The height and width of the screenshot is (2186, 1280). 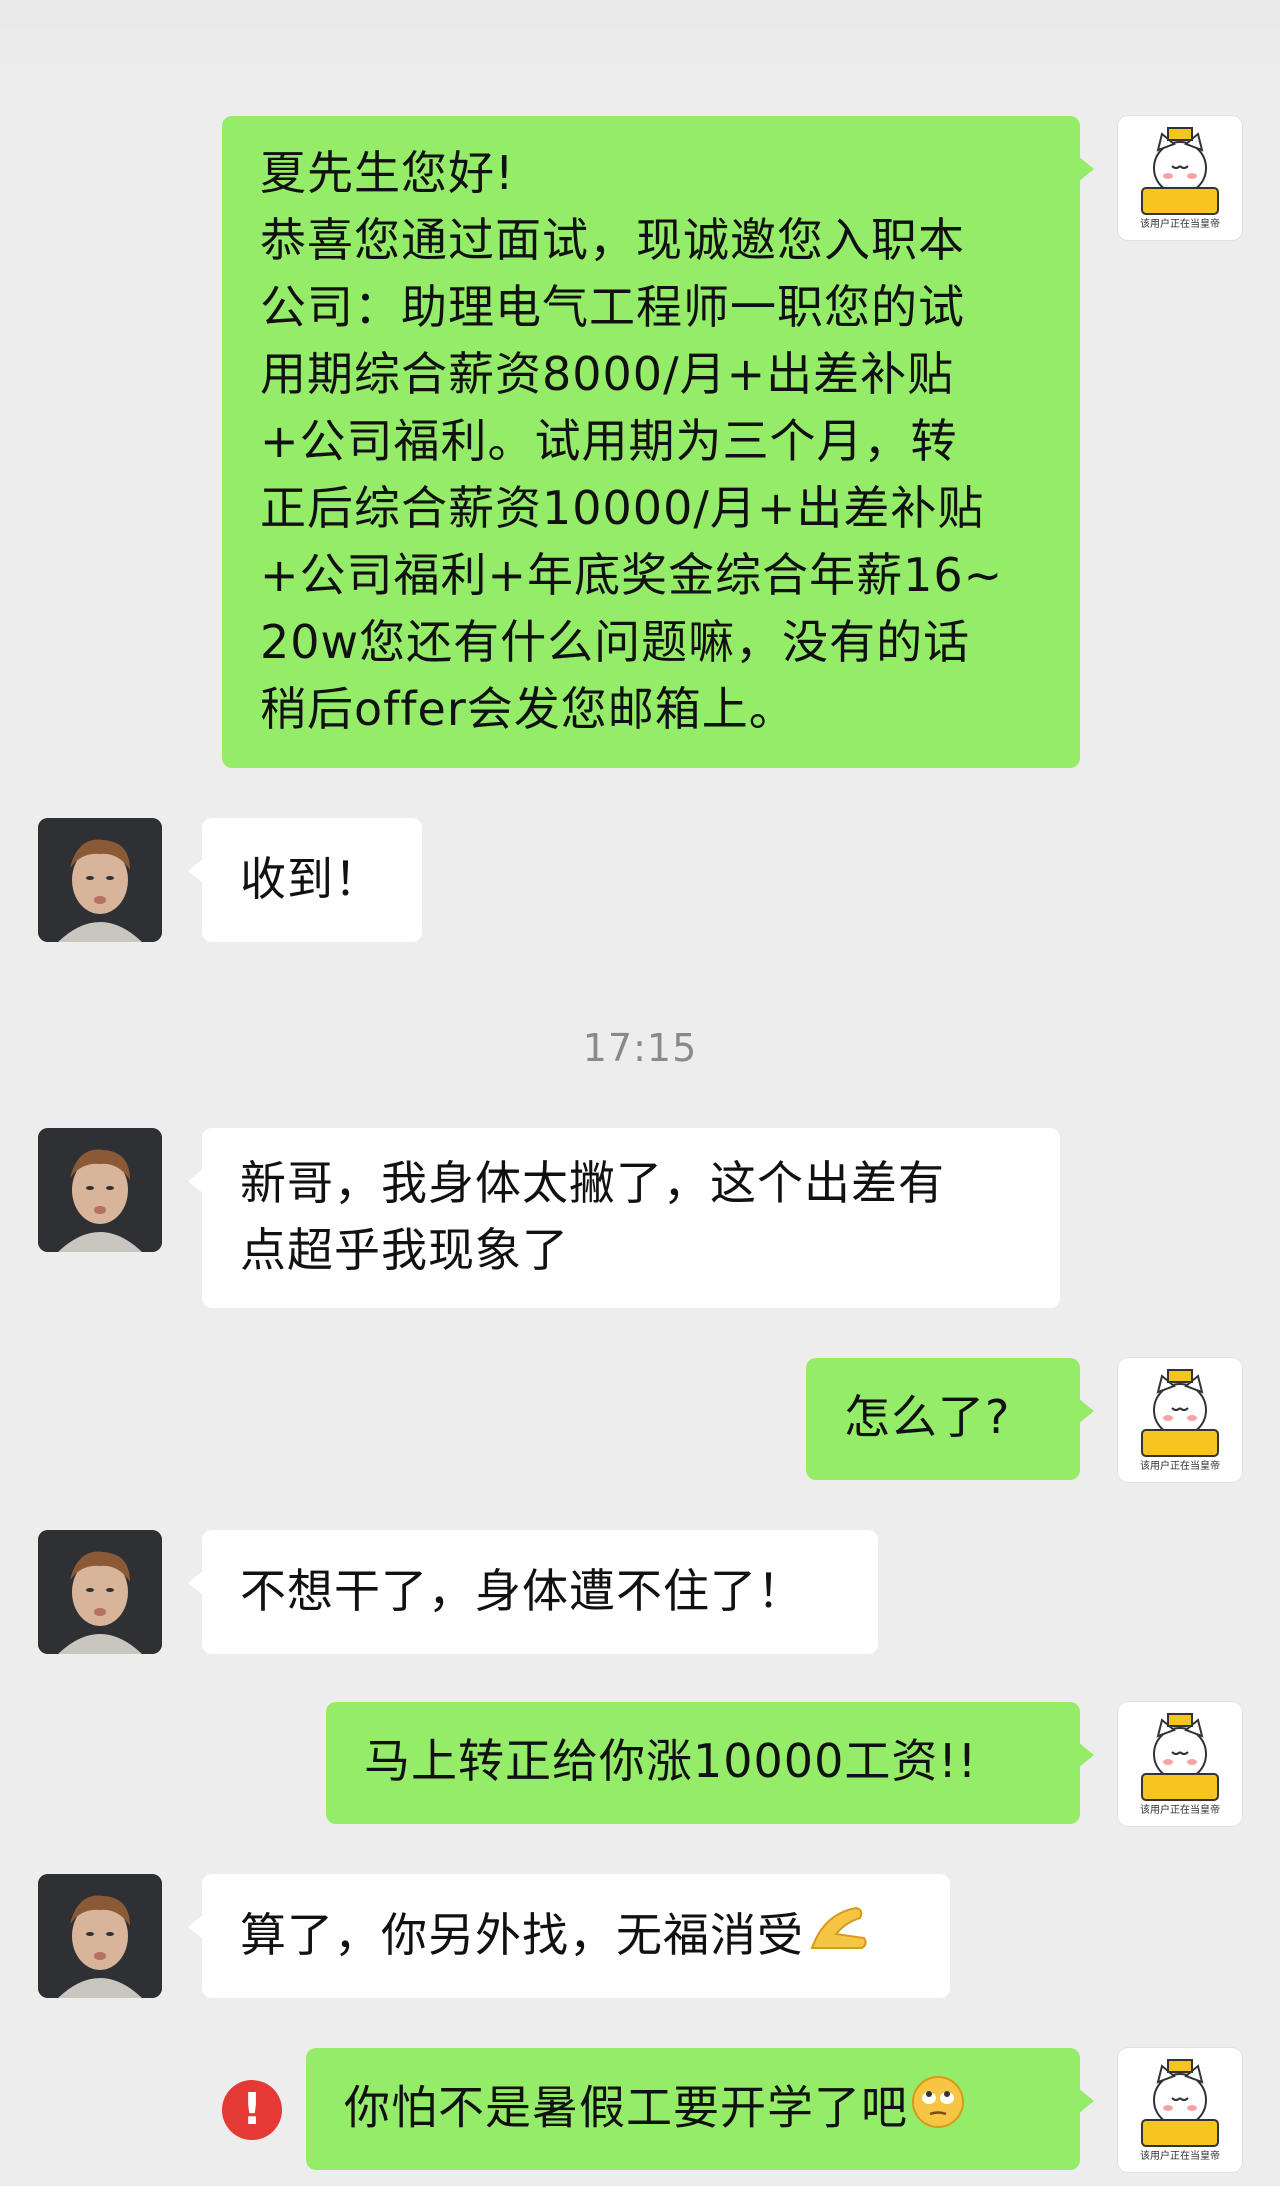 I want to click on message-line: +公司福利+年底奖金综合年薪16~, so click(x=632, y=575).